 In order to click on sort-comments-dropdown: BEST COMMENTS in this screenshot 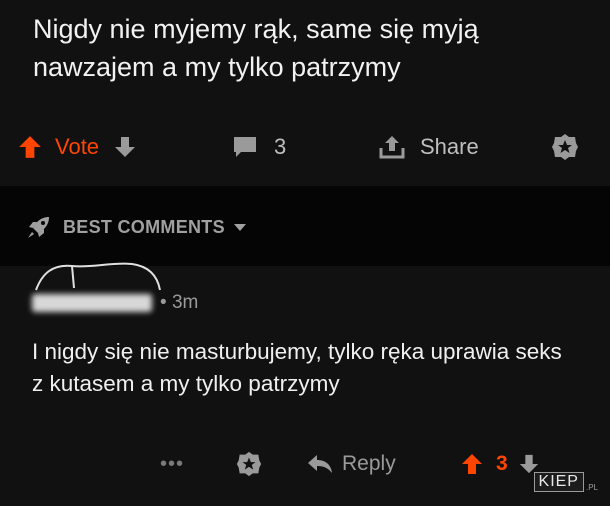, I will do `click(136, 227)`.